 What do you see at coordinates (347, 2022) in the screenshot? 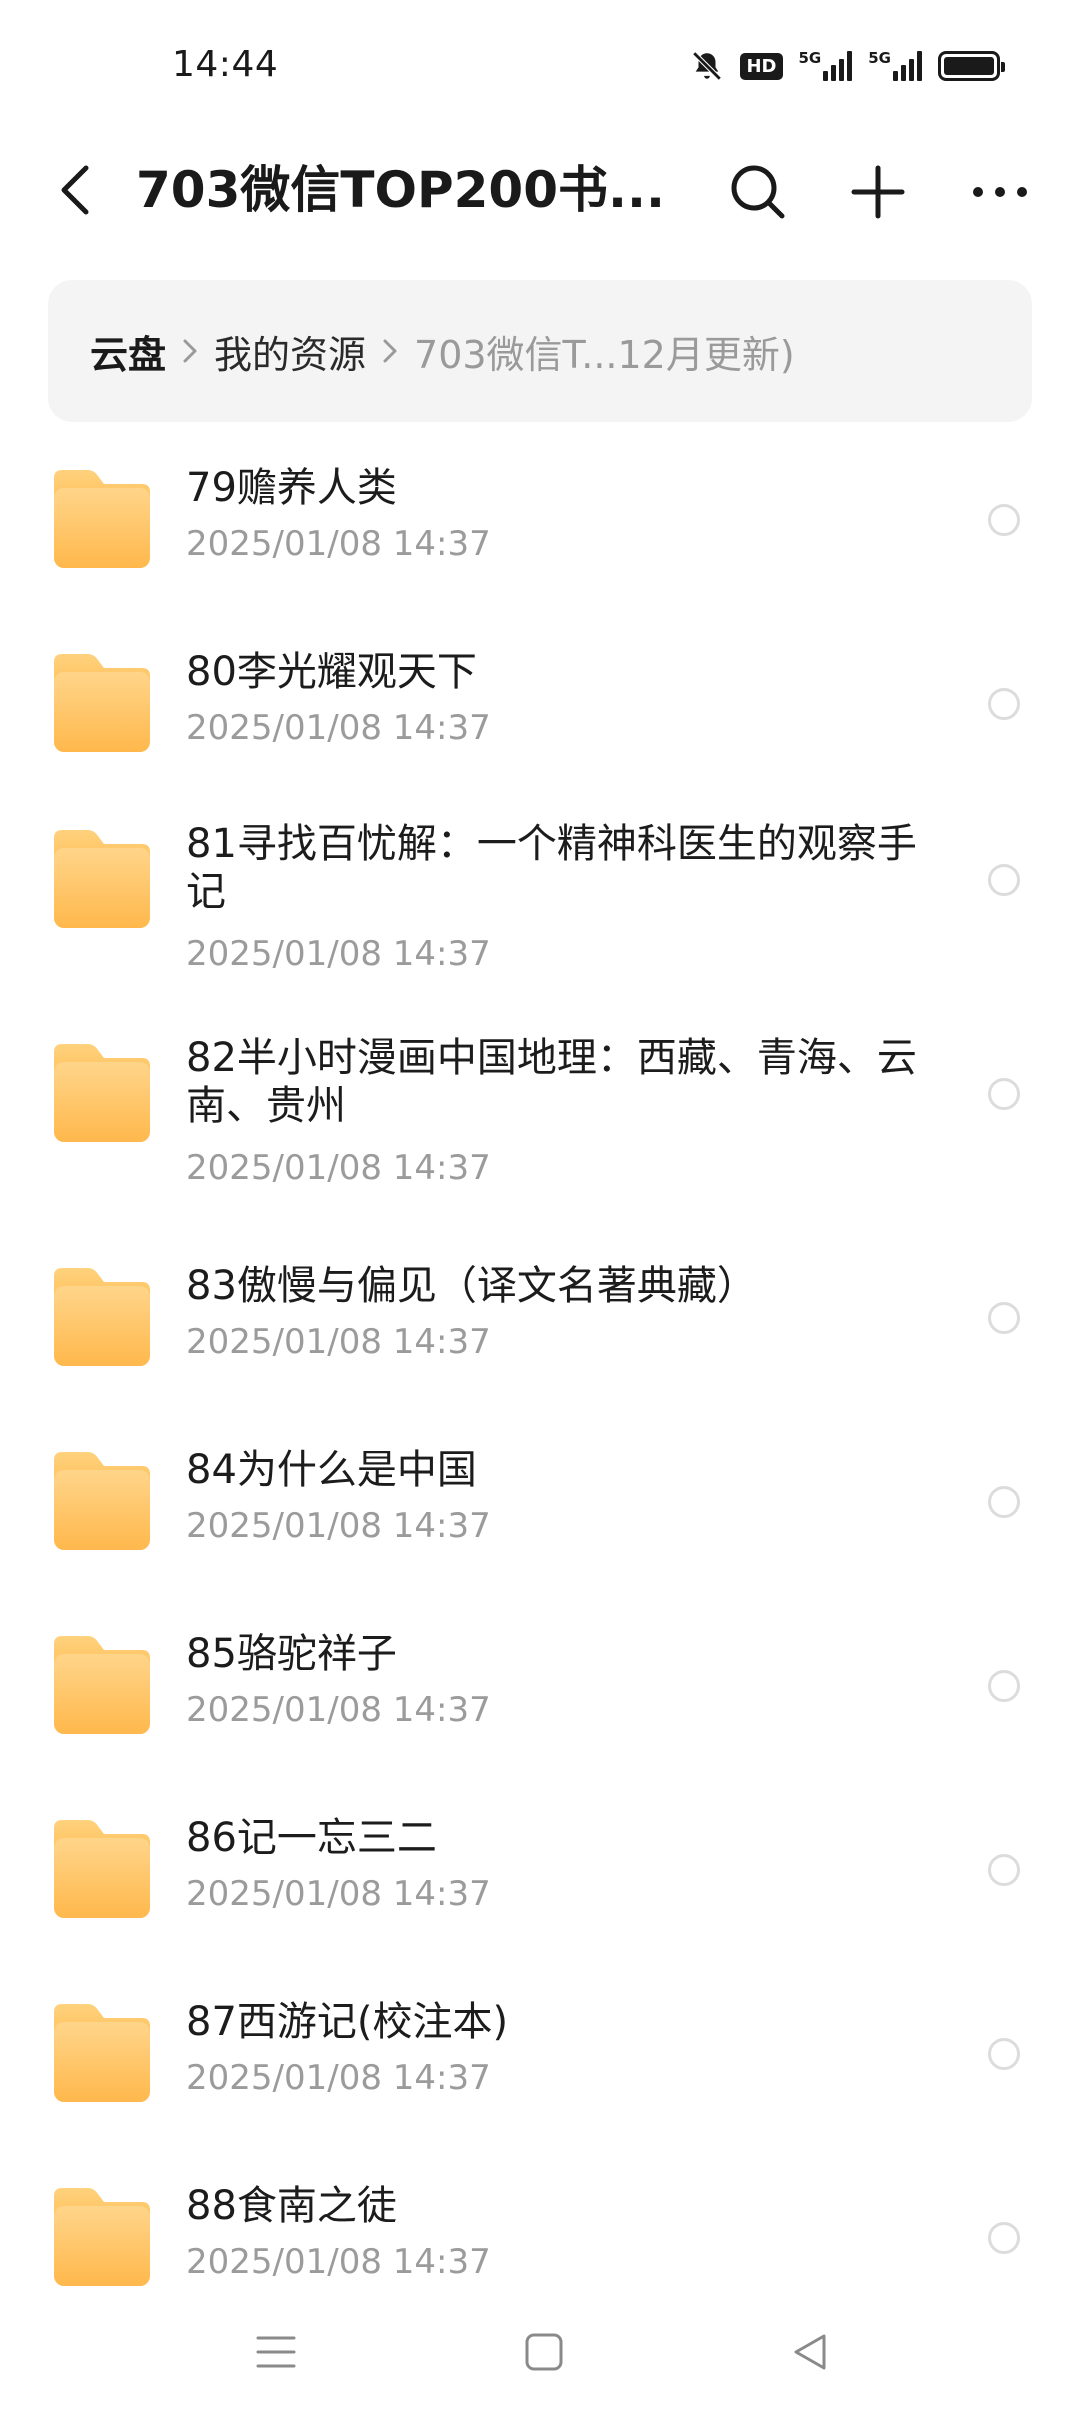
I see `file-name: 87西游记(校注本)` at bounding box center [347, 2022].